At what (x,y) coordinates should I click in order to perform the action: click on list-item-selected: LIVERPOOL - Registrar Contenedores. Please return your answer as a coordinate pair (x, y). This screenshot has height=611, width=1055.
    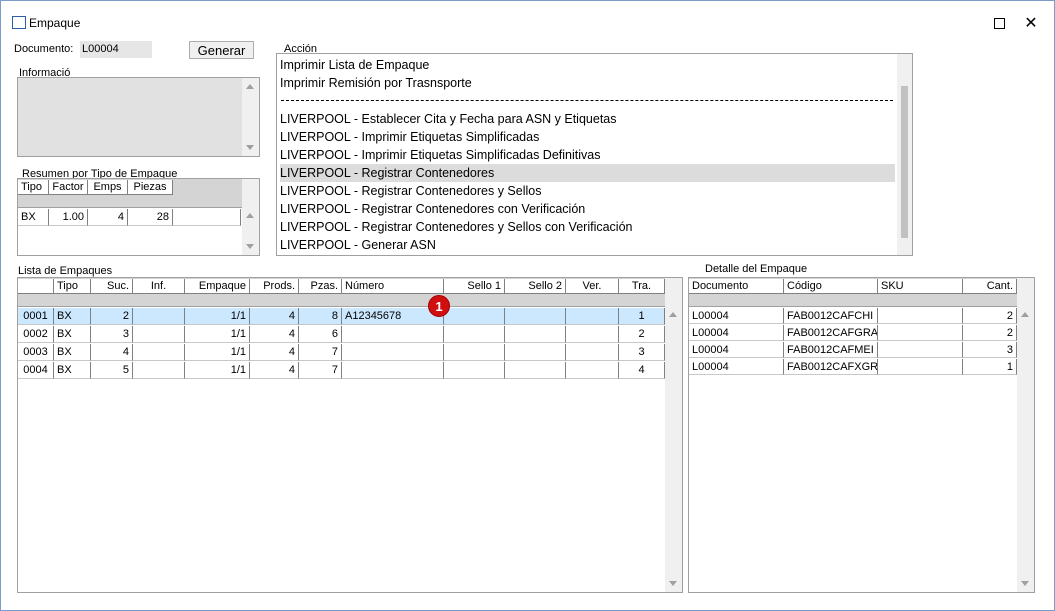
    Looking at the image, I should click on (587, 173).